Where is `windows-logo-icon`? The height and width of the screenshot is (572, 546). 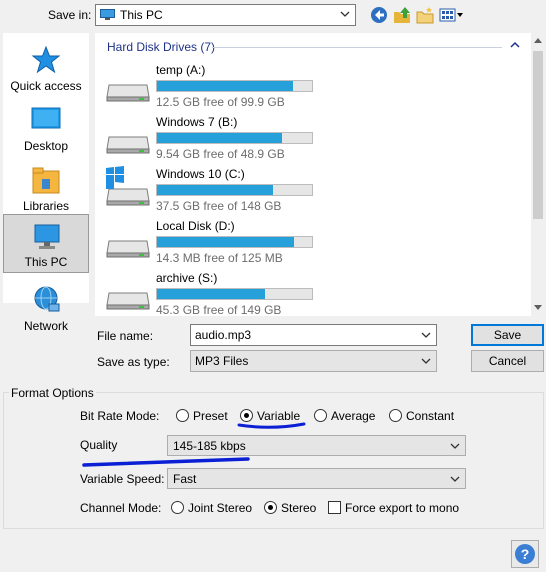
windows-logo-icon is located at coordinates (115, 174).